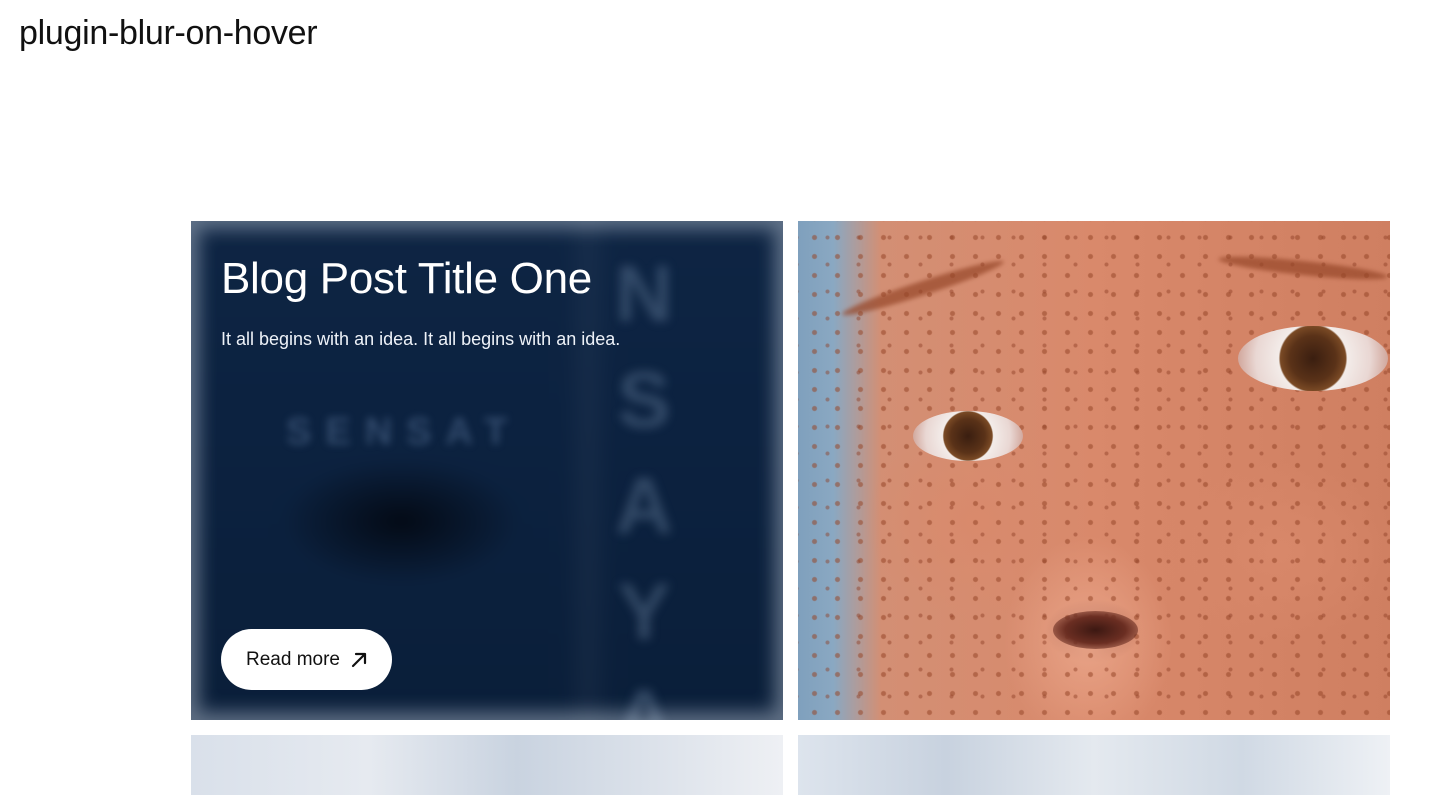 Image resolution: width=1433 pixels, height=795 pixels. What do you see at coordinates (404, 432) in the screenshot?
I see `card-image-text: SENSAT` at bounding box center [404, 432].